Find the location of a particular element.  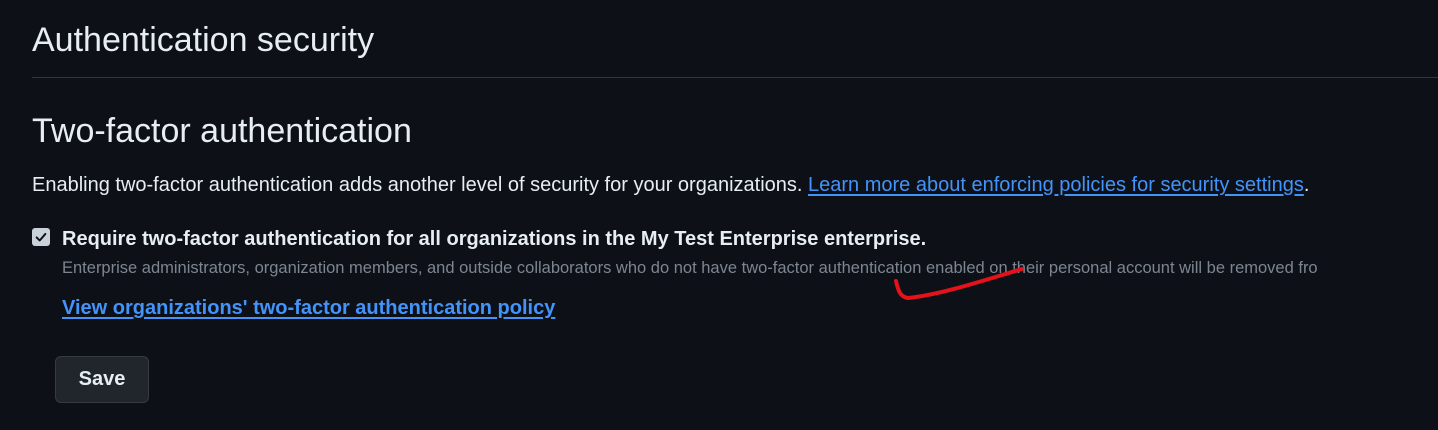

require-2fa-checkbox is located at coordinates (41, 237).